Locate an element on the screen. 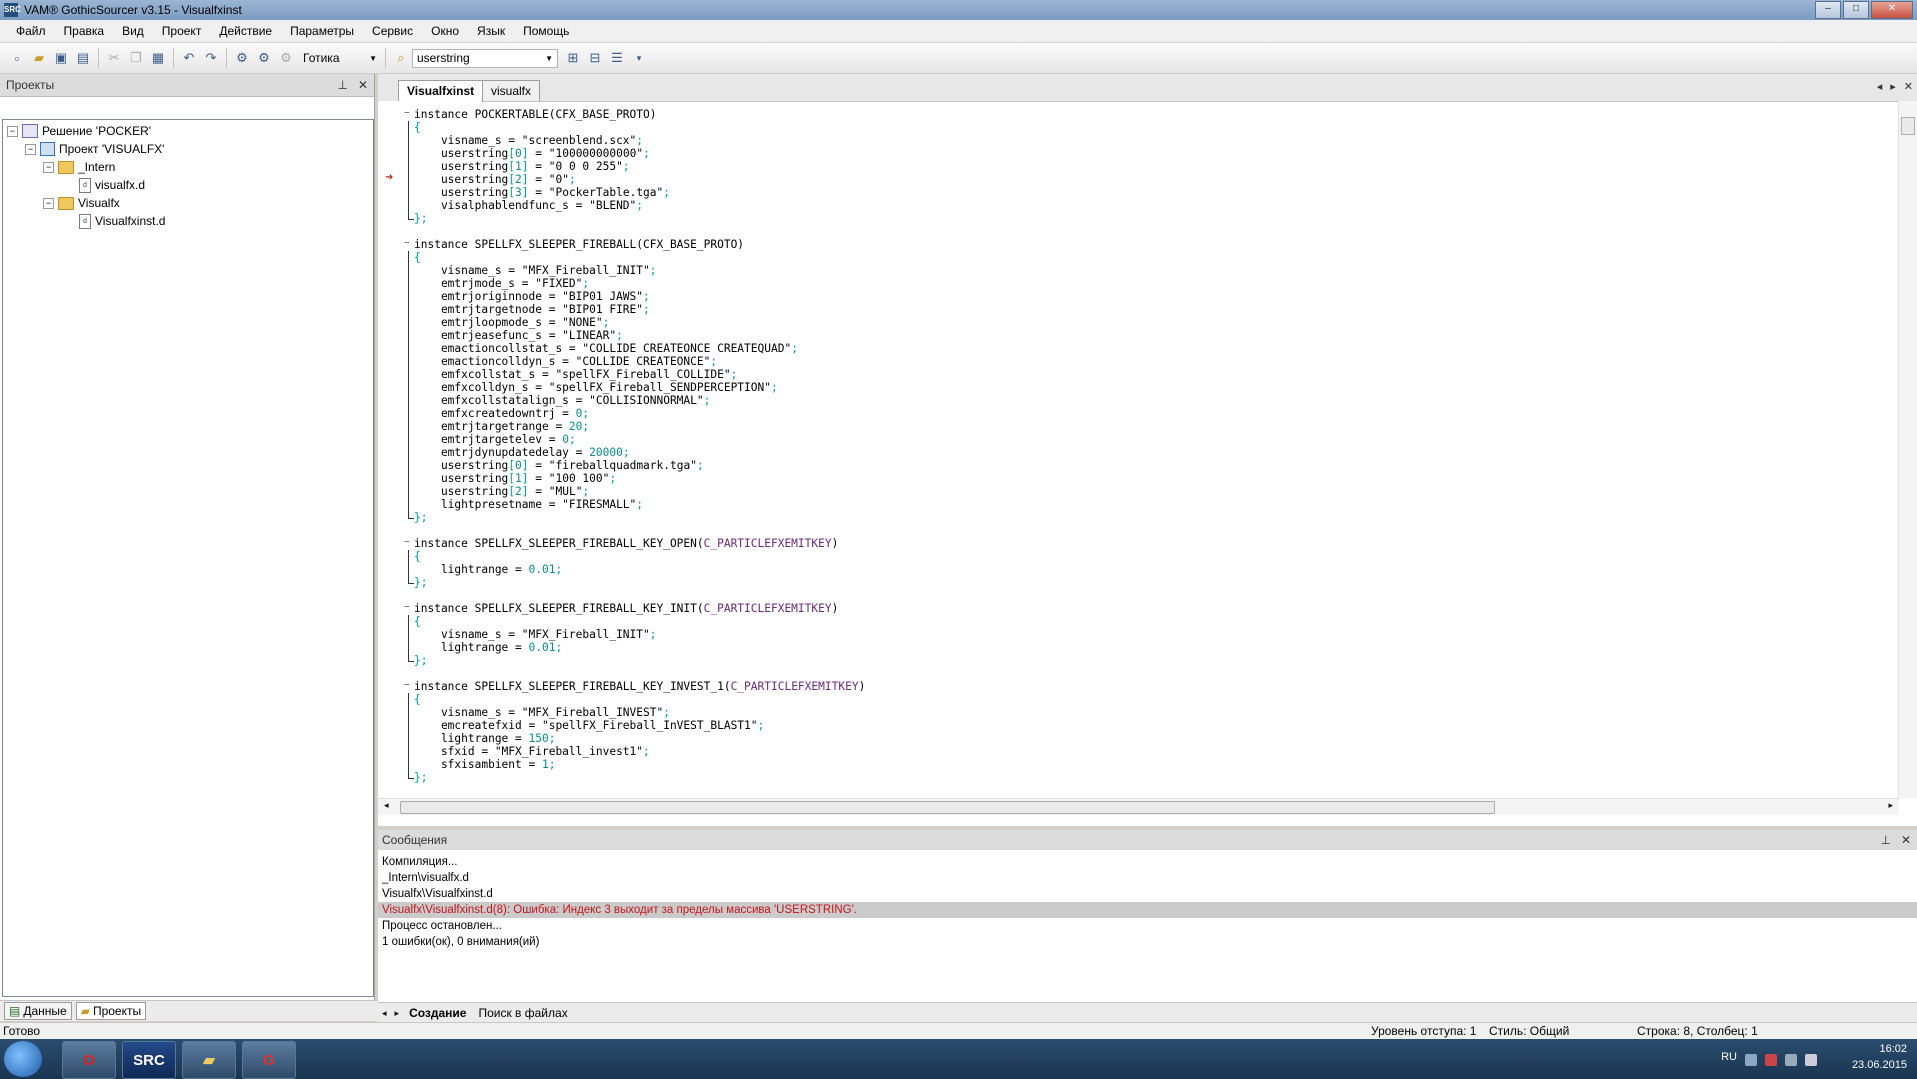 Image resolution: width=1917 pixels, height=1079 pixels. tab-visualfxinst: Visualfxinst is located at coordinates (441, 91).